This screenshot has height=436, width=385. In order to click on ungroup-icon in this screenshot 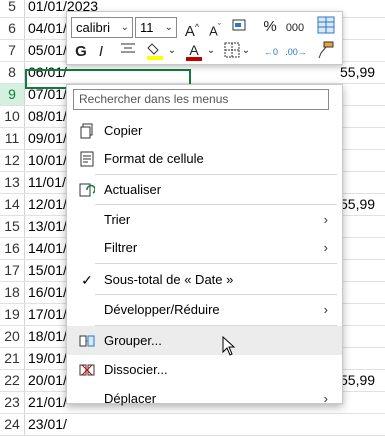, I will do `click(87, 370)`.